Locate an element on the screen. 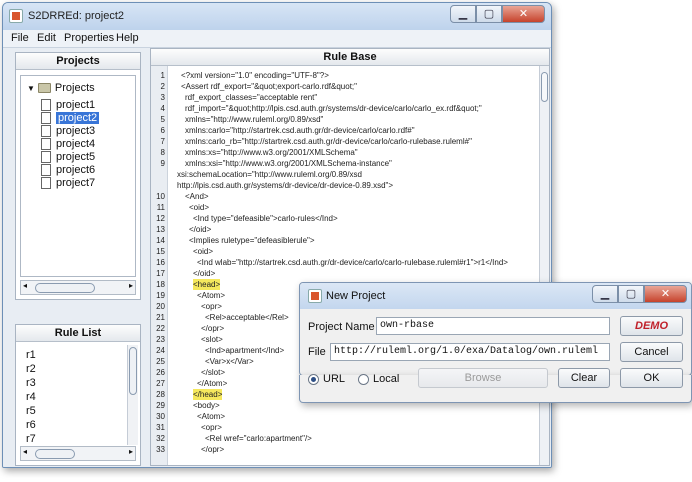 This screenshot has height=482, width=692. code-line: 17 </oid> is located at coordinates (345, 273).